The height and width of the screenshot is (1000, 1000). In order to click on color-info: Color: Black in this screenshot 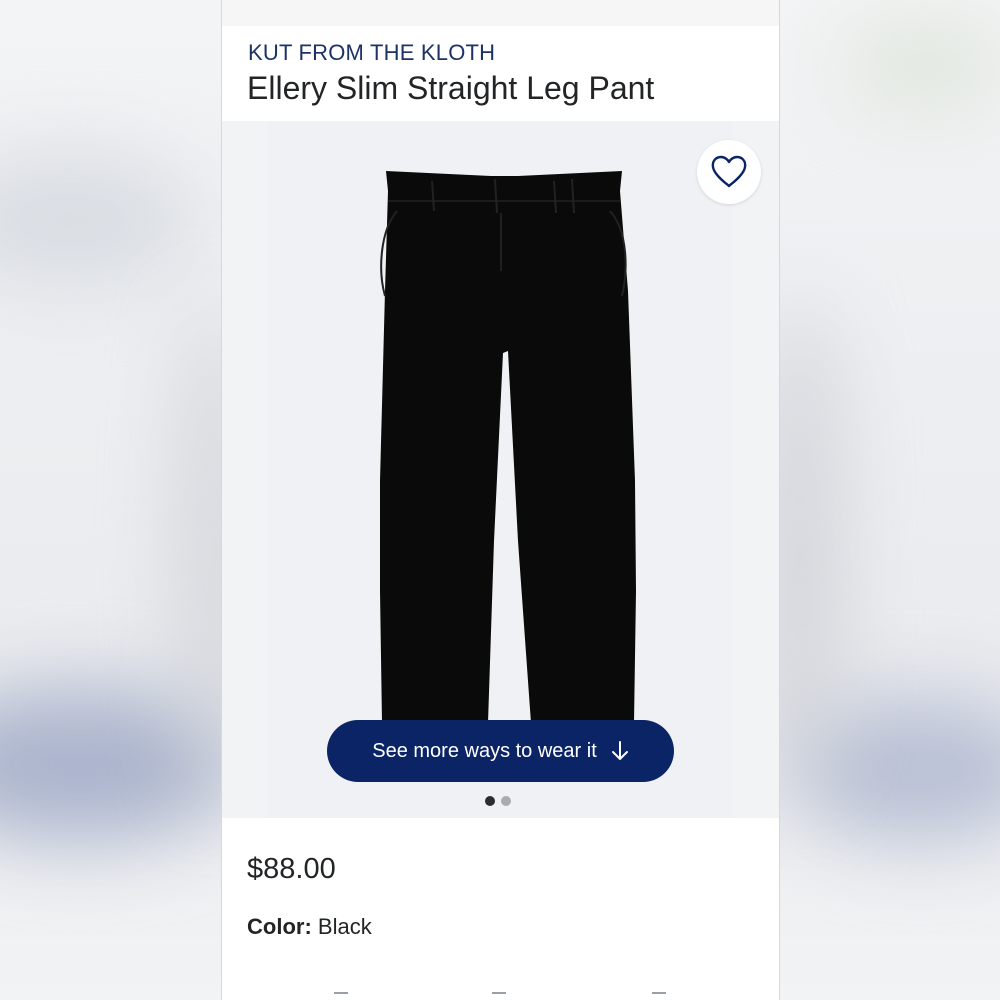, I will do `click(309, 927)`.